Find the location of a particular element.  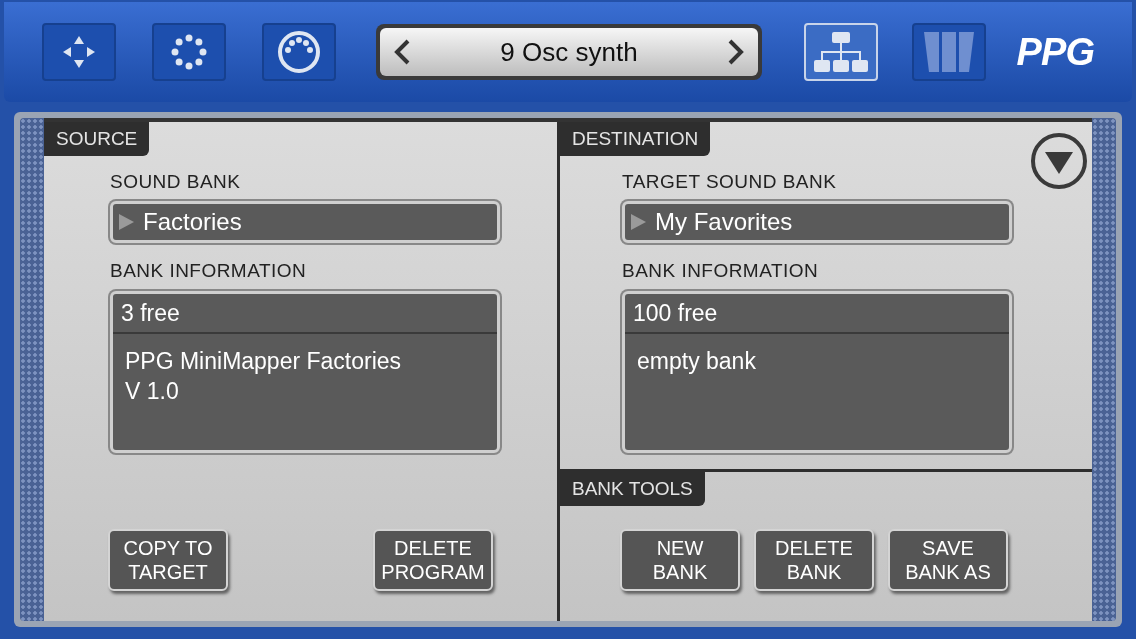

field-label: SOUND BANK is located at coordinates (176, 182).